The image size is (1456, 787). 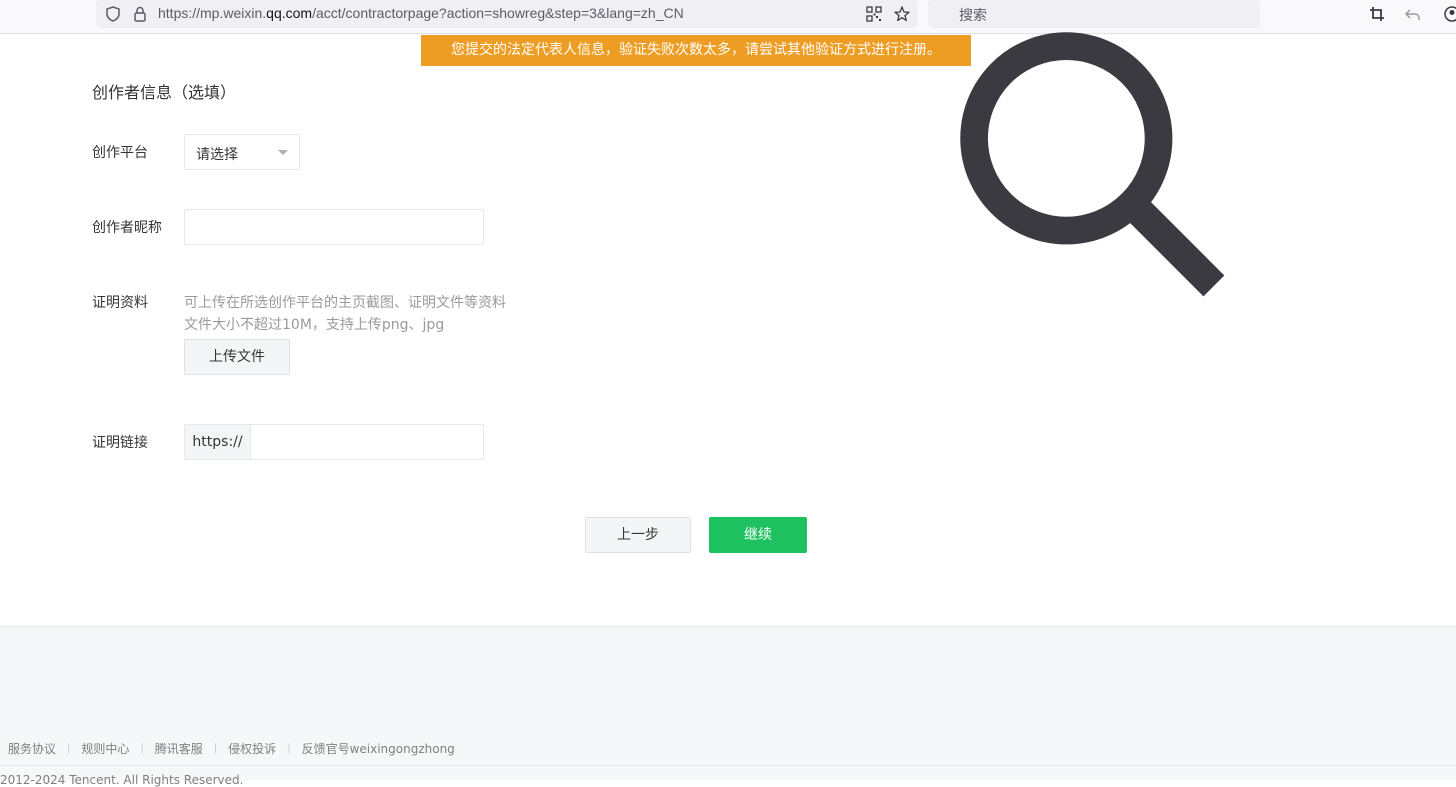 What do you see at coordinates (874, 14) in the screenshot?
I see `qr-code-icon` at bounding box center [874, 14].